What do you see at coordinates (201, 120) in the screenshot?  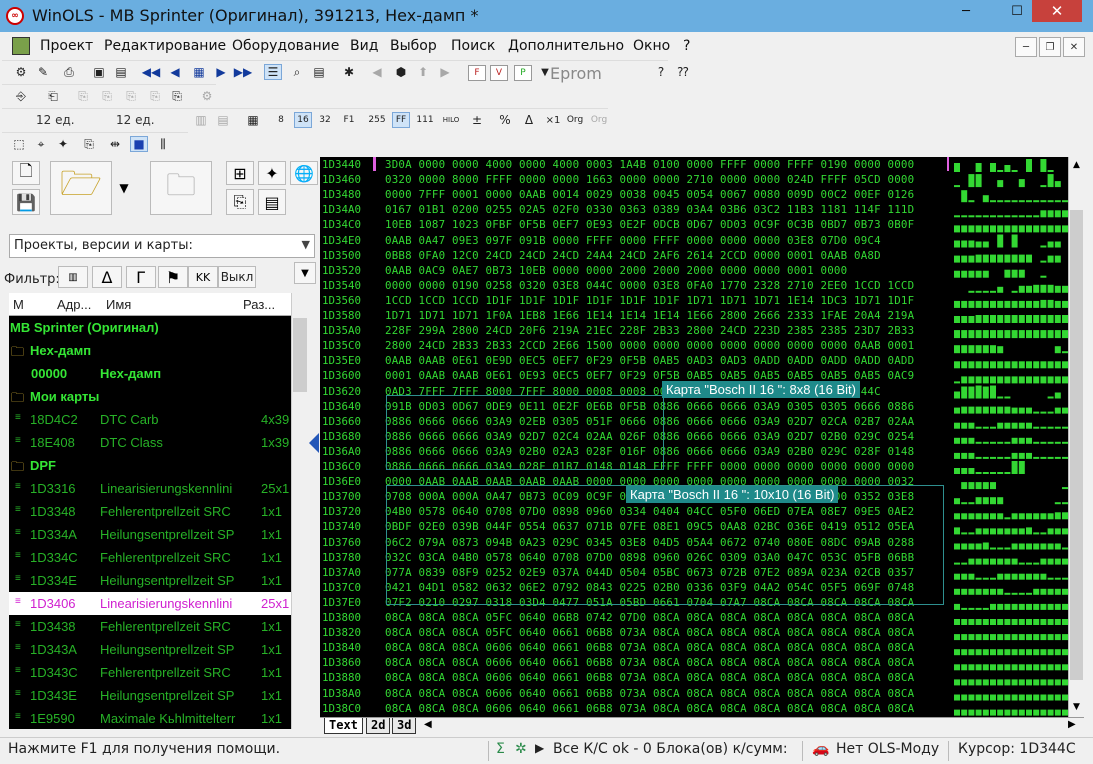 I see `columns-icon: ▥` at bounding box center [201, 120].